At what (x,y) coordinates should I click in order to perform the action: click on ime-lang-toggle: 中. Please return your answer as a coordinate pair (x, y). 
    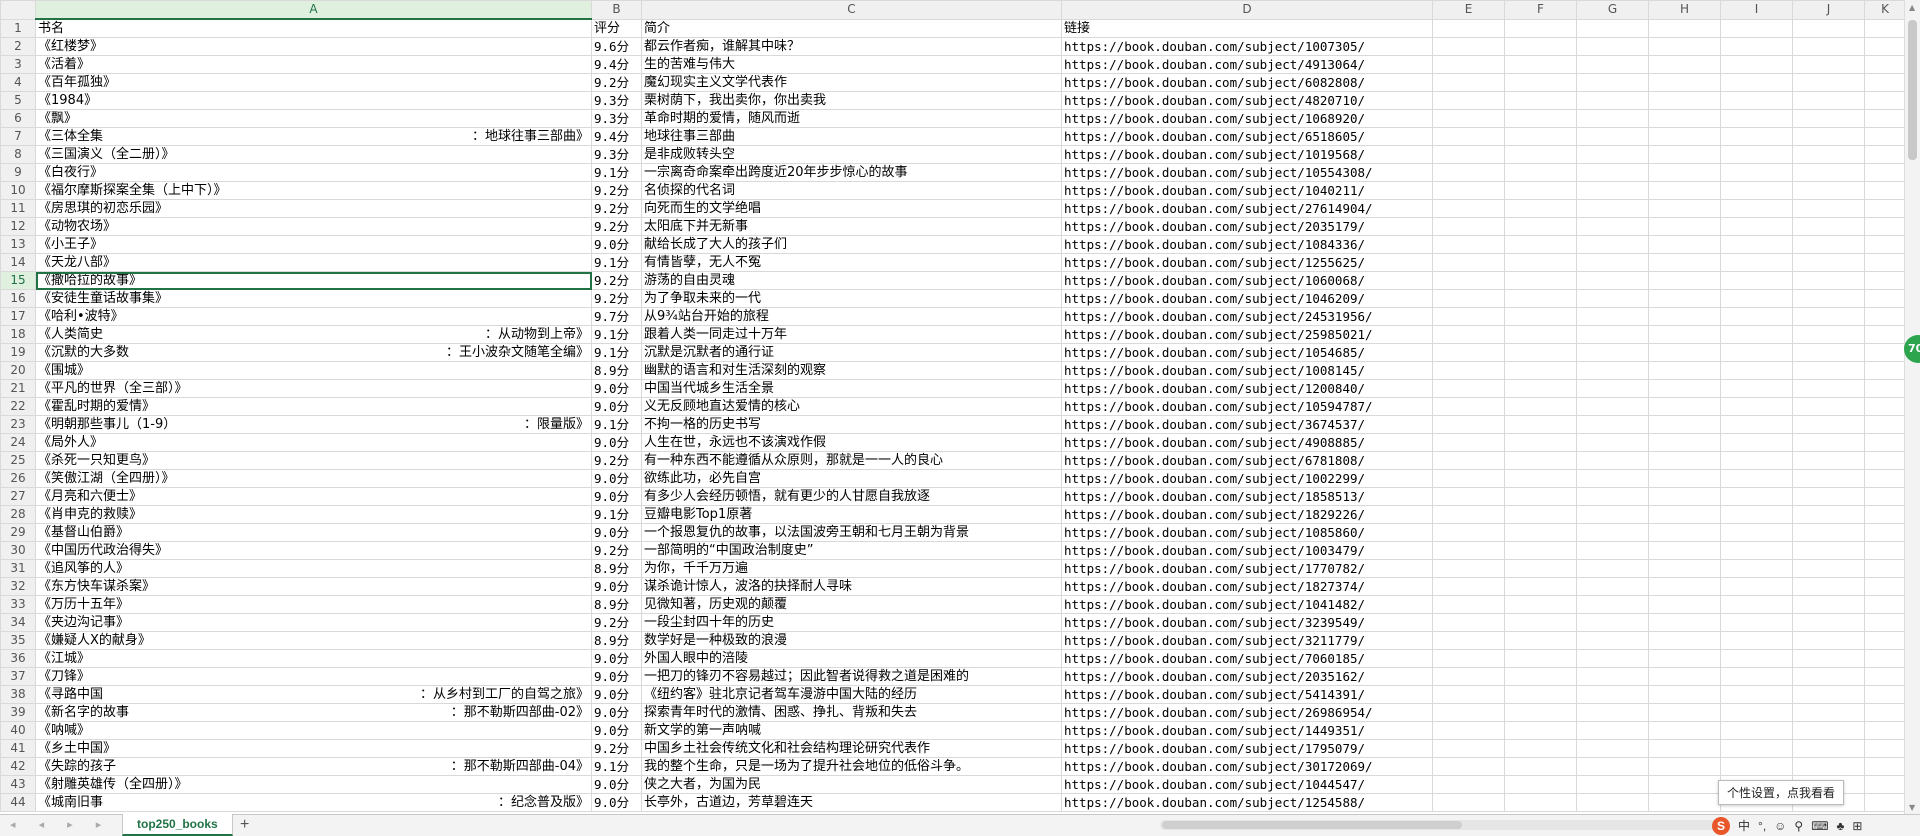
    Looking at the image, I should click on (1744, 825).